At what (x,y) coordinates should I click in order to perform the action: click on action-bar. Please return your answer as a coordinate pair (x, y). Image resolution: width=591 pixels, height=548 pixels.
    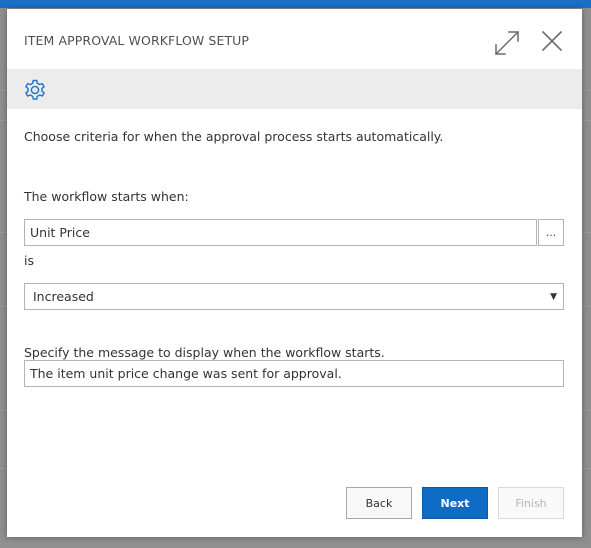
    Looking at the image, I should click on (294, 89).